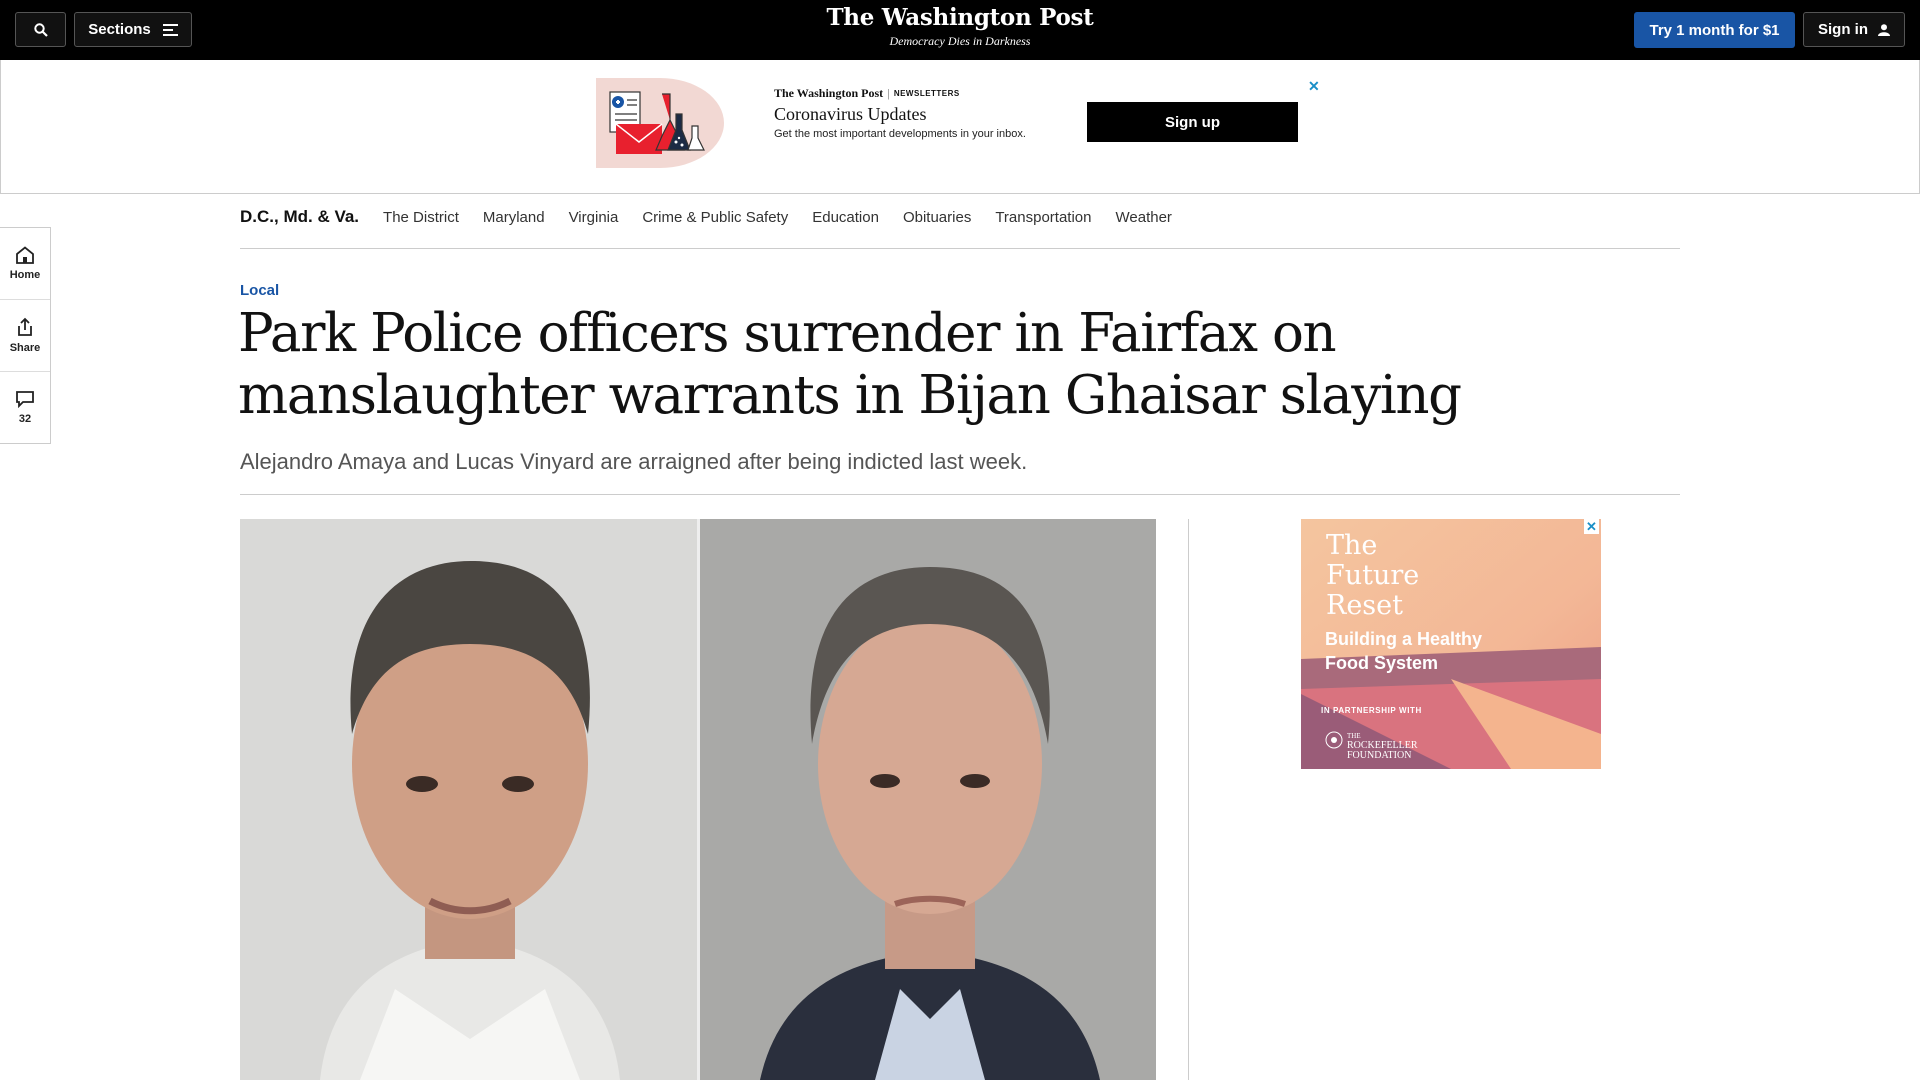 The width and height of the screenshot is (1920, 1080). I want to click on rail-share-button: Share, so click(25, 336).